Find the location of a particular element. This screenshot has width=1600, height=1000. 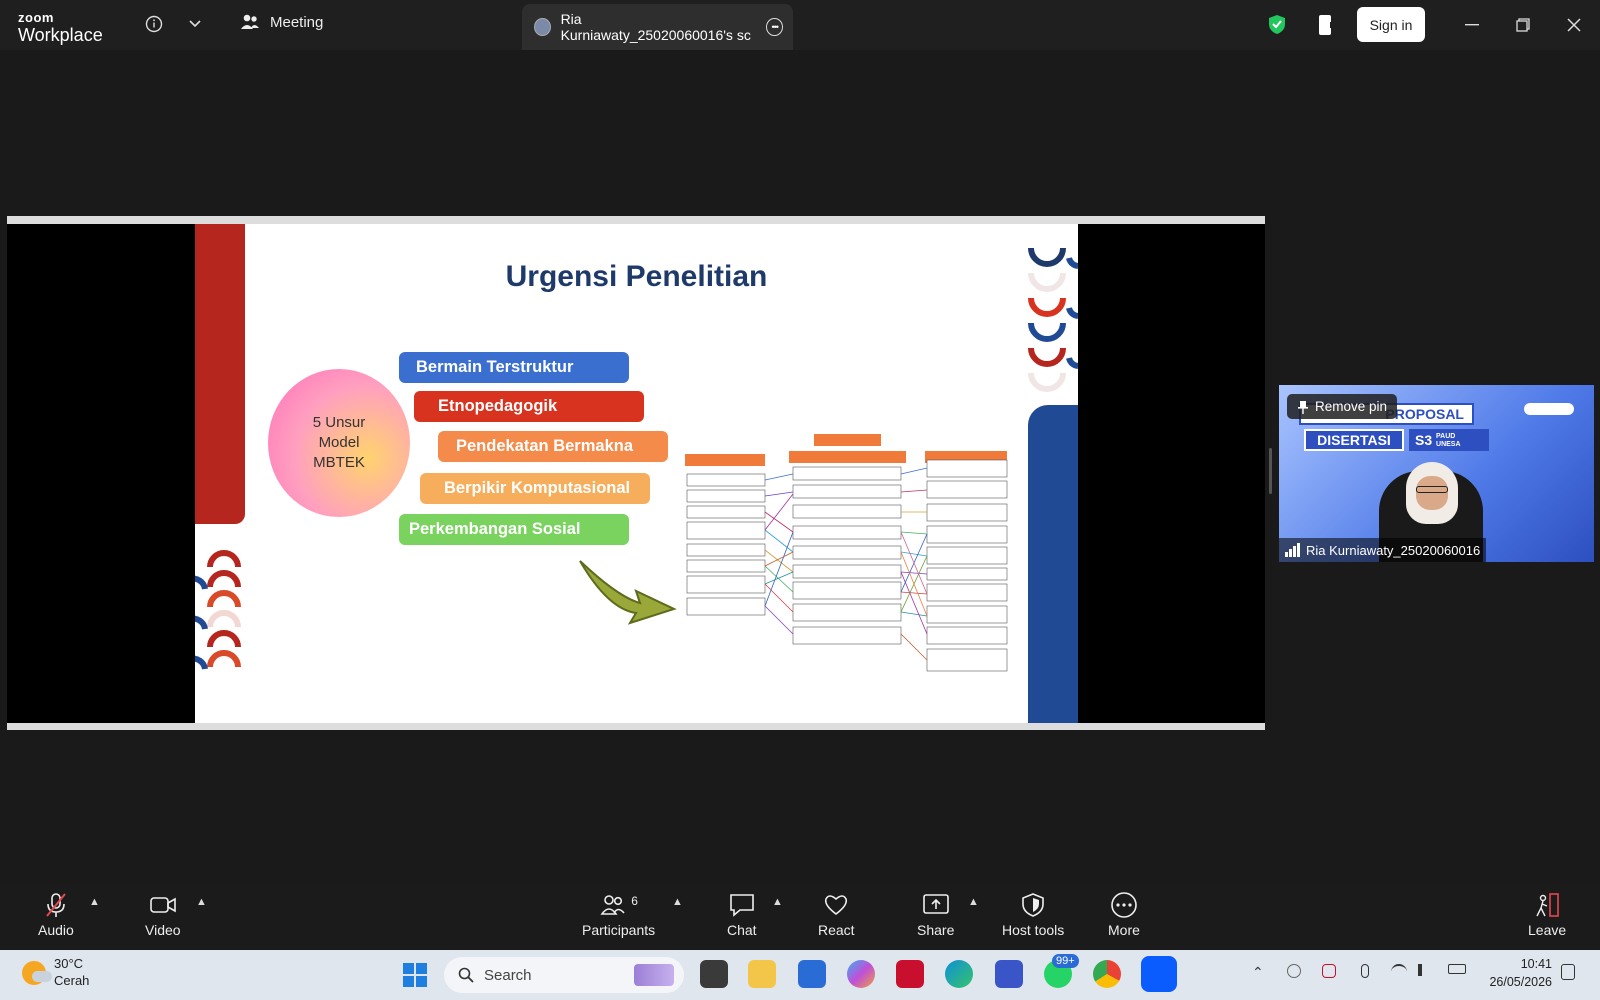

video-button: Video is located at coordinates (163, 915).